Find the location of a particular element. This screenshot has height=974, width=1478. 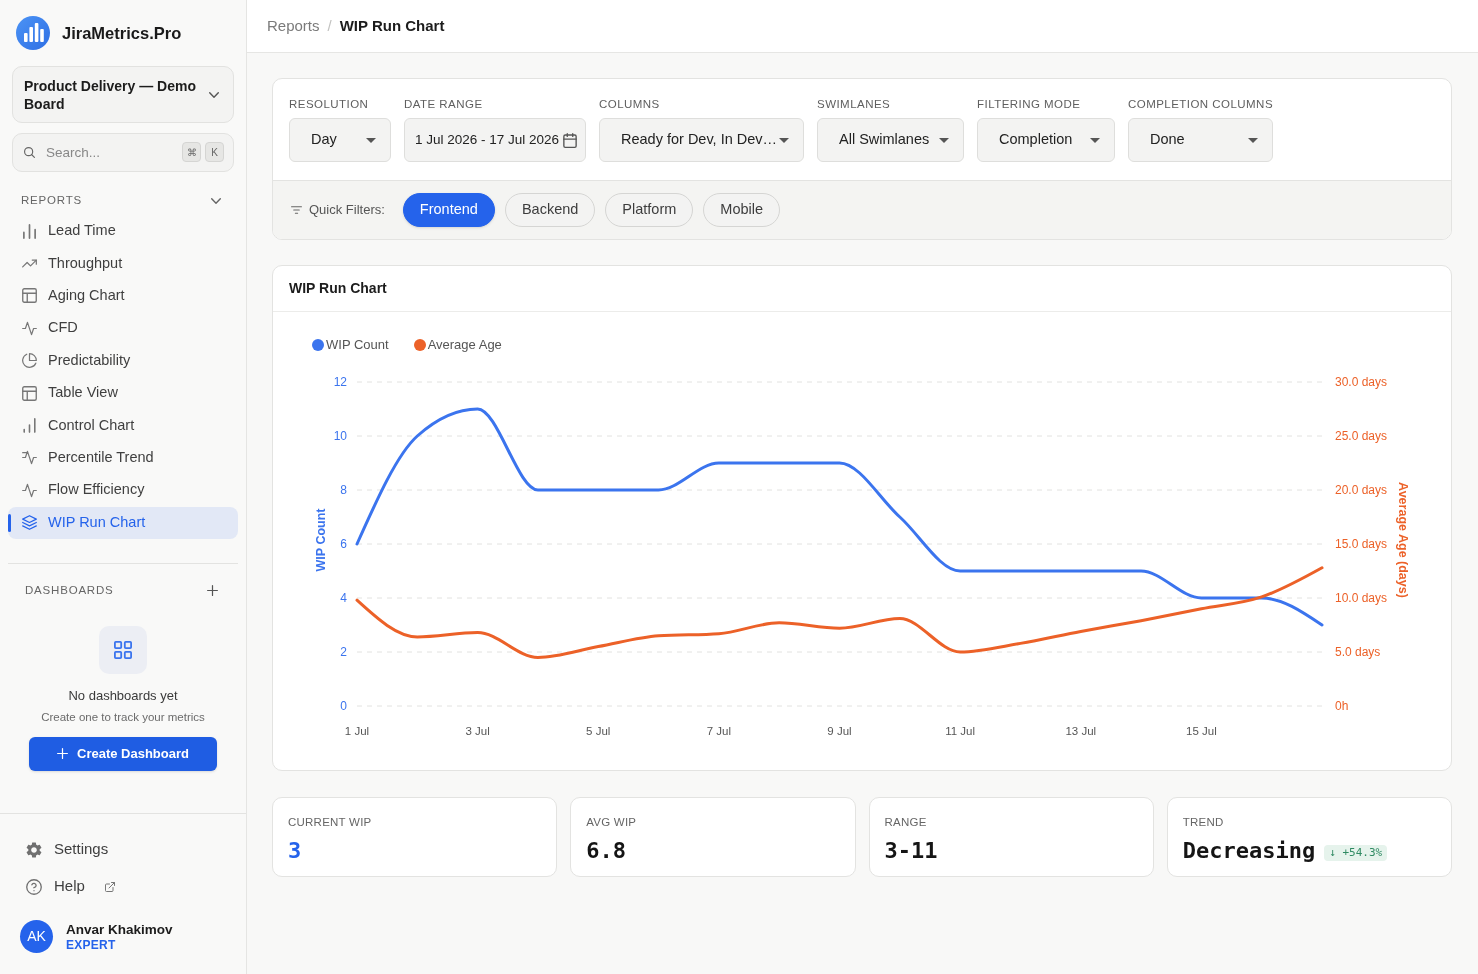

section-title: DASHBOARDS is located at coordinates (69, 591).